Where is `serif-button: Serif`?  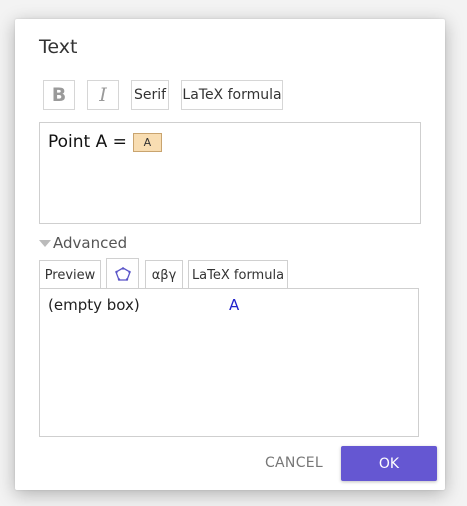
serif-button: Serif is located at coordinates (150, 95).